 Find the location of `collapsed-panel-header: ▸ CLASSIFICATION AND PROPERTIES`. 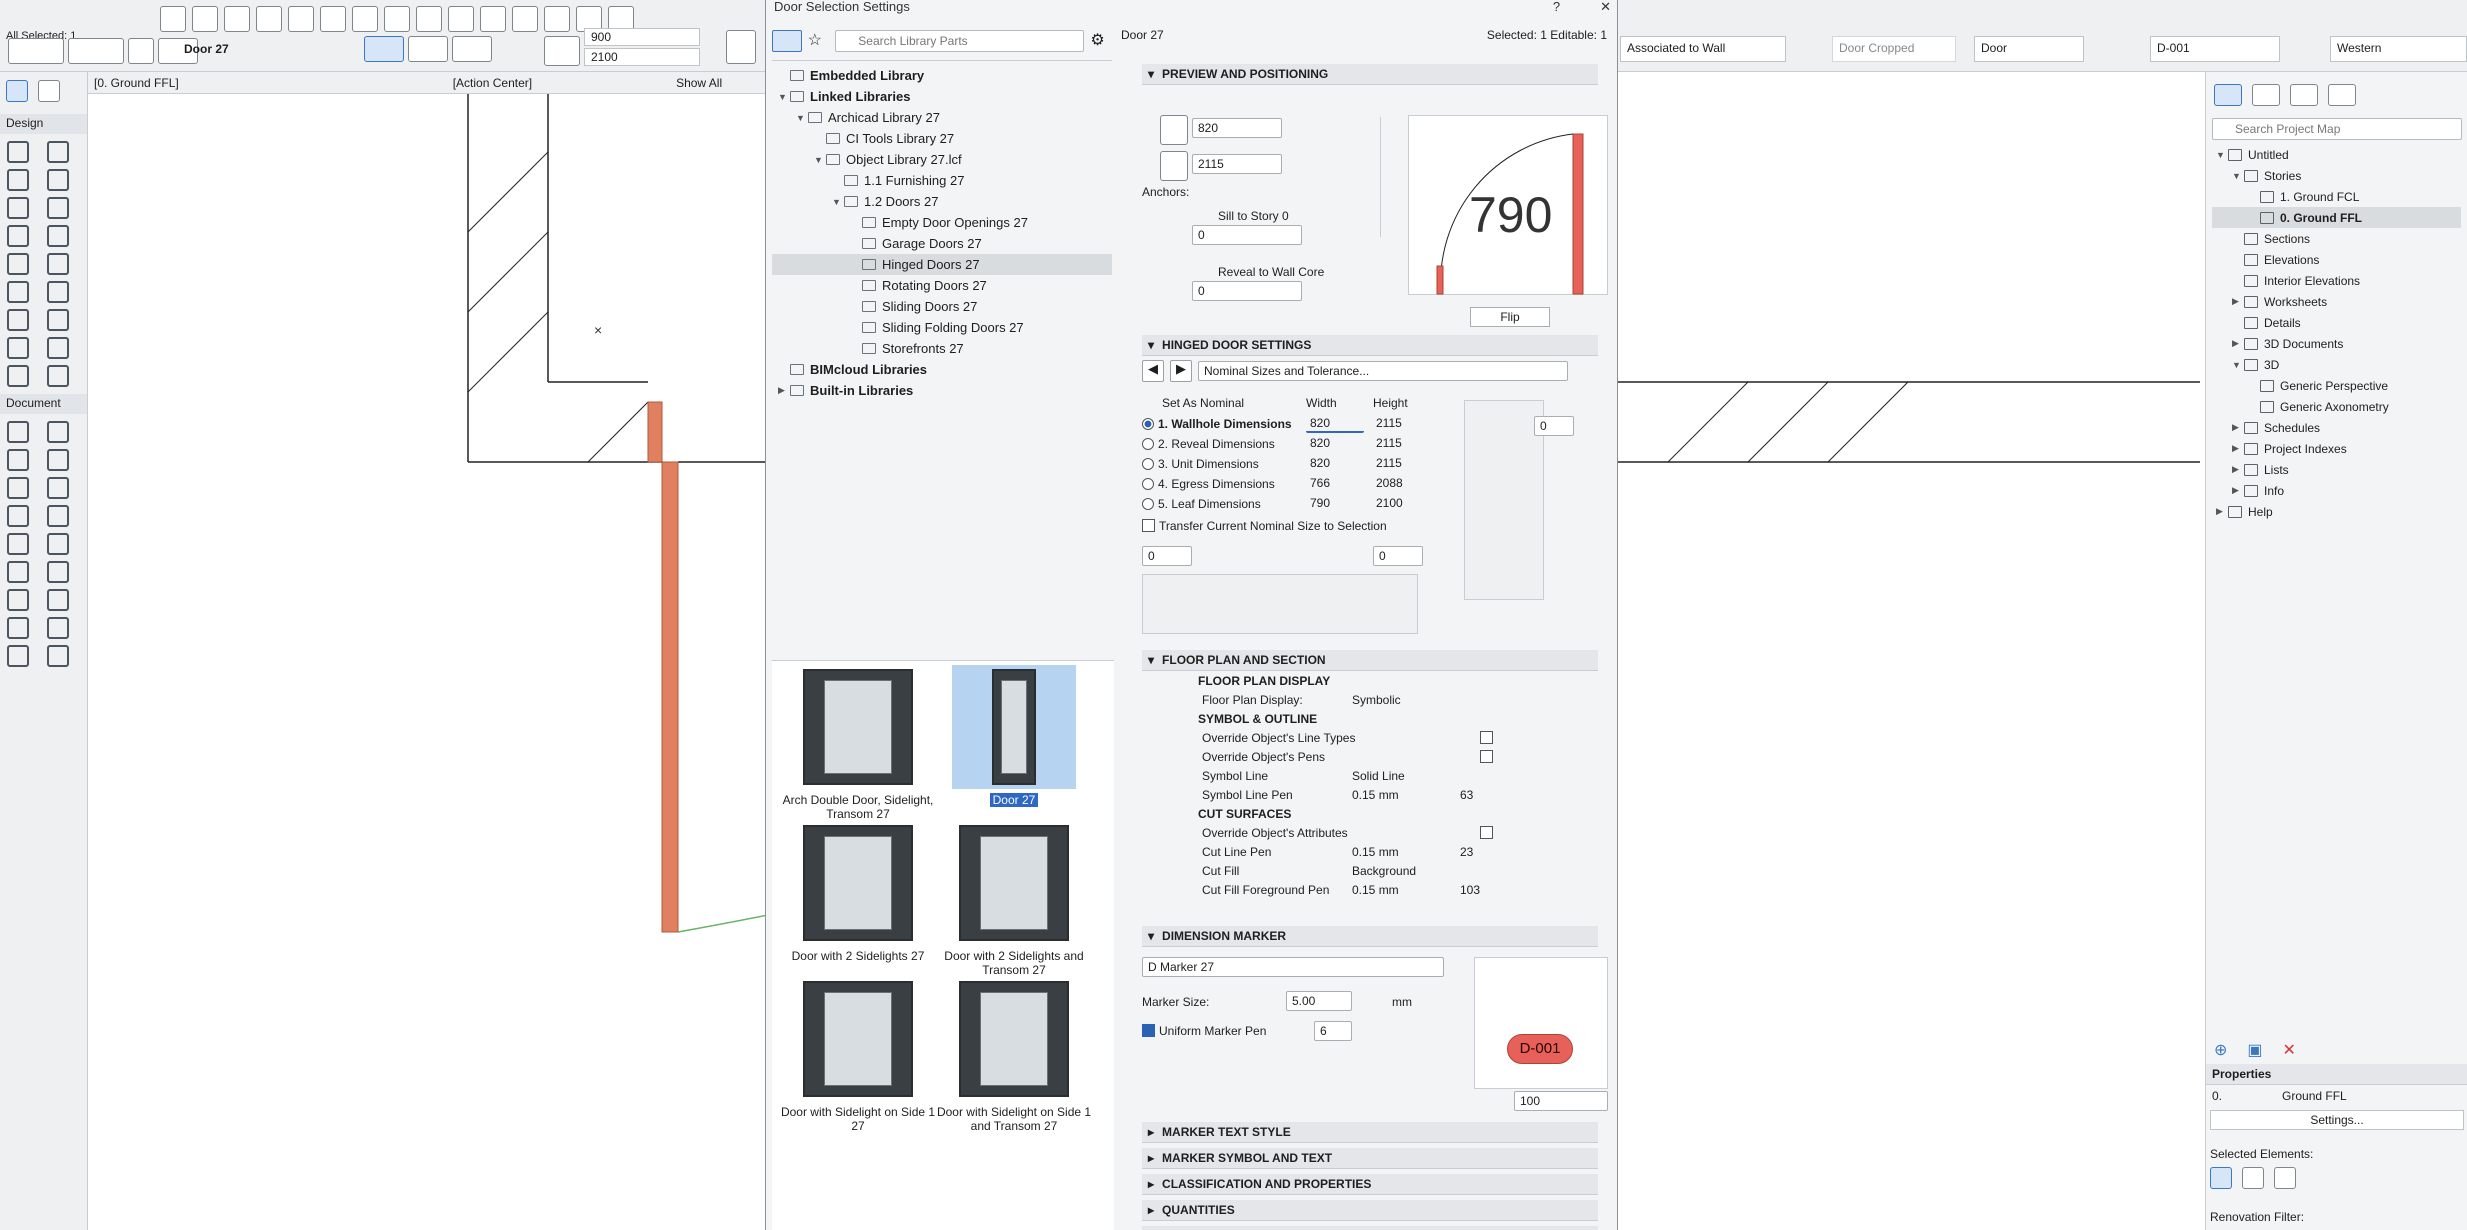

collapsed-panel-header: ▸ CLASSIFICATION AND PROPERTIES is located at coordinates (1370, 1184).